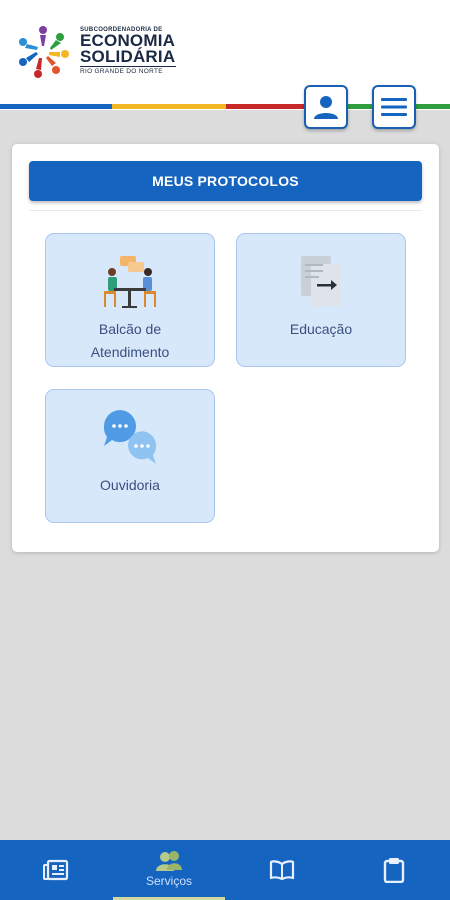 This screenshot has width=450, height=900. I want to click on people-icon, so click(169, 860).